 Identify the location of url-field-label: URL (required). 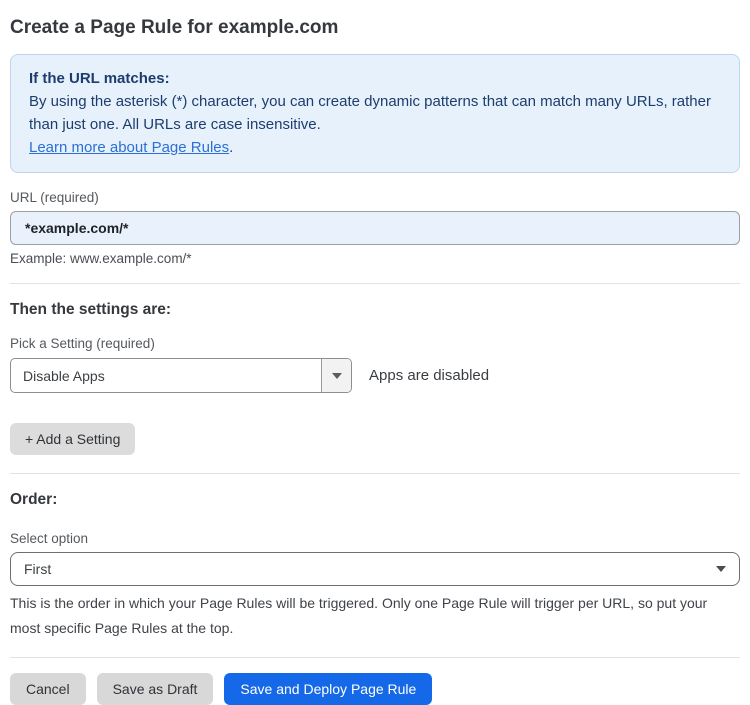
(54, 197).